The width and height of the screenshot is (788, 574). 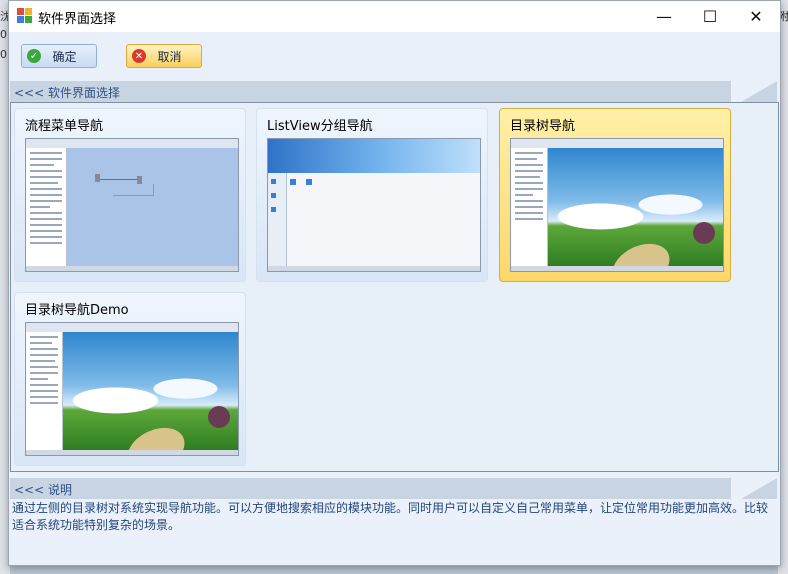 I want to click on cancel-button: ✕ 取消, so click(x=164, y=56).